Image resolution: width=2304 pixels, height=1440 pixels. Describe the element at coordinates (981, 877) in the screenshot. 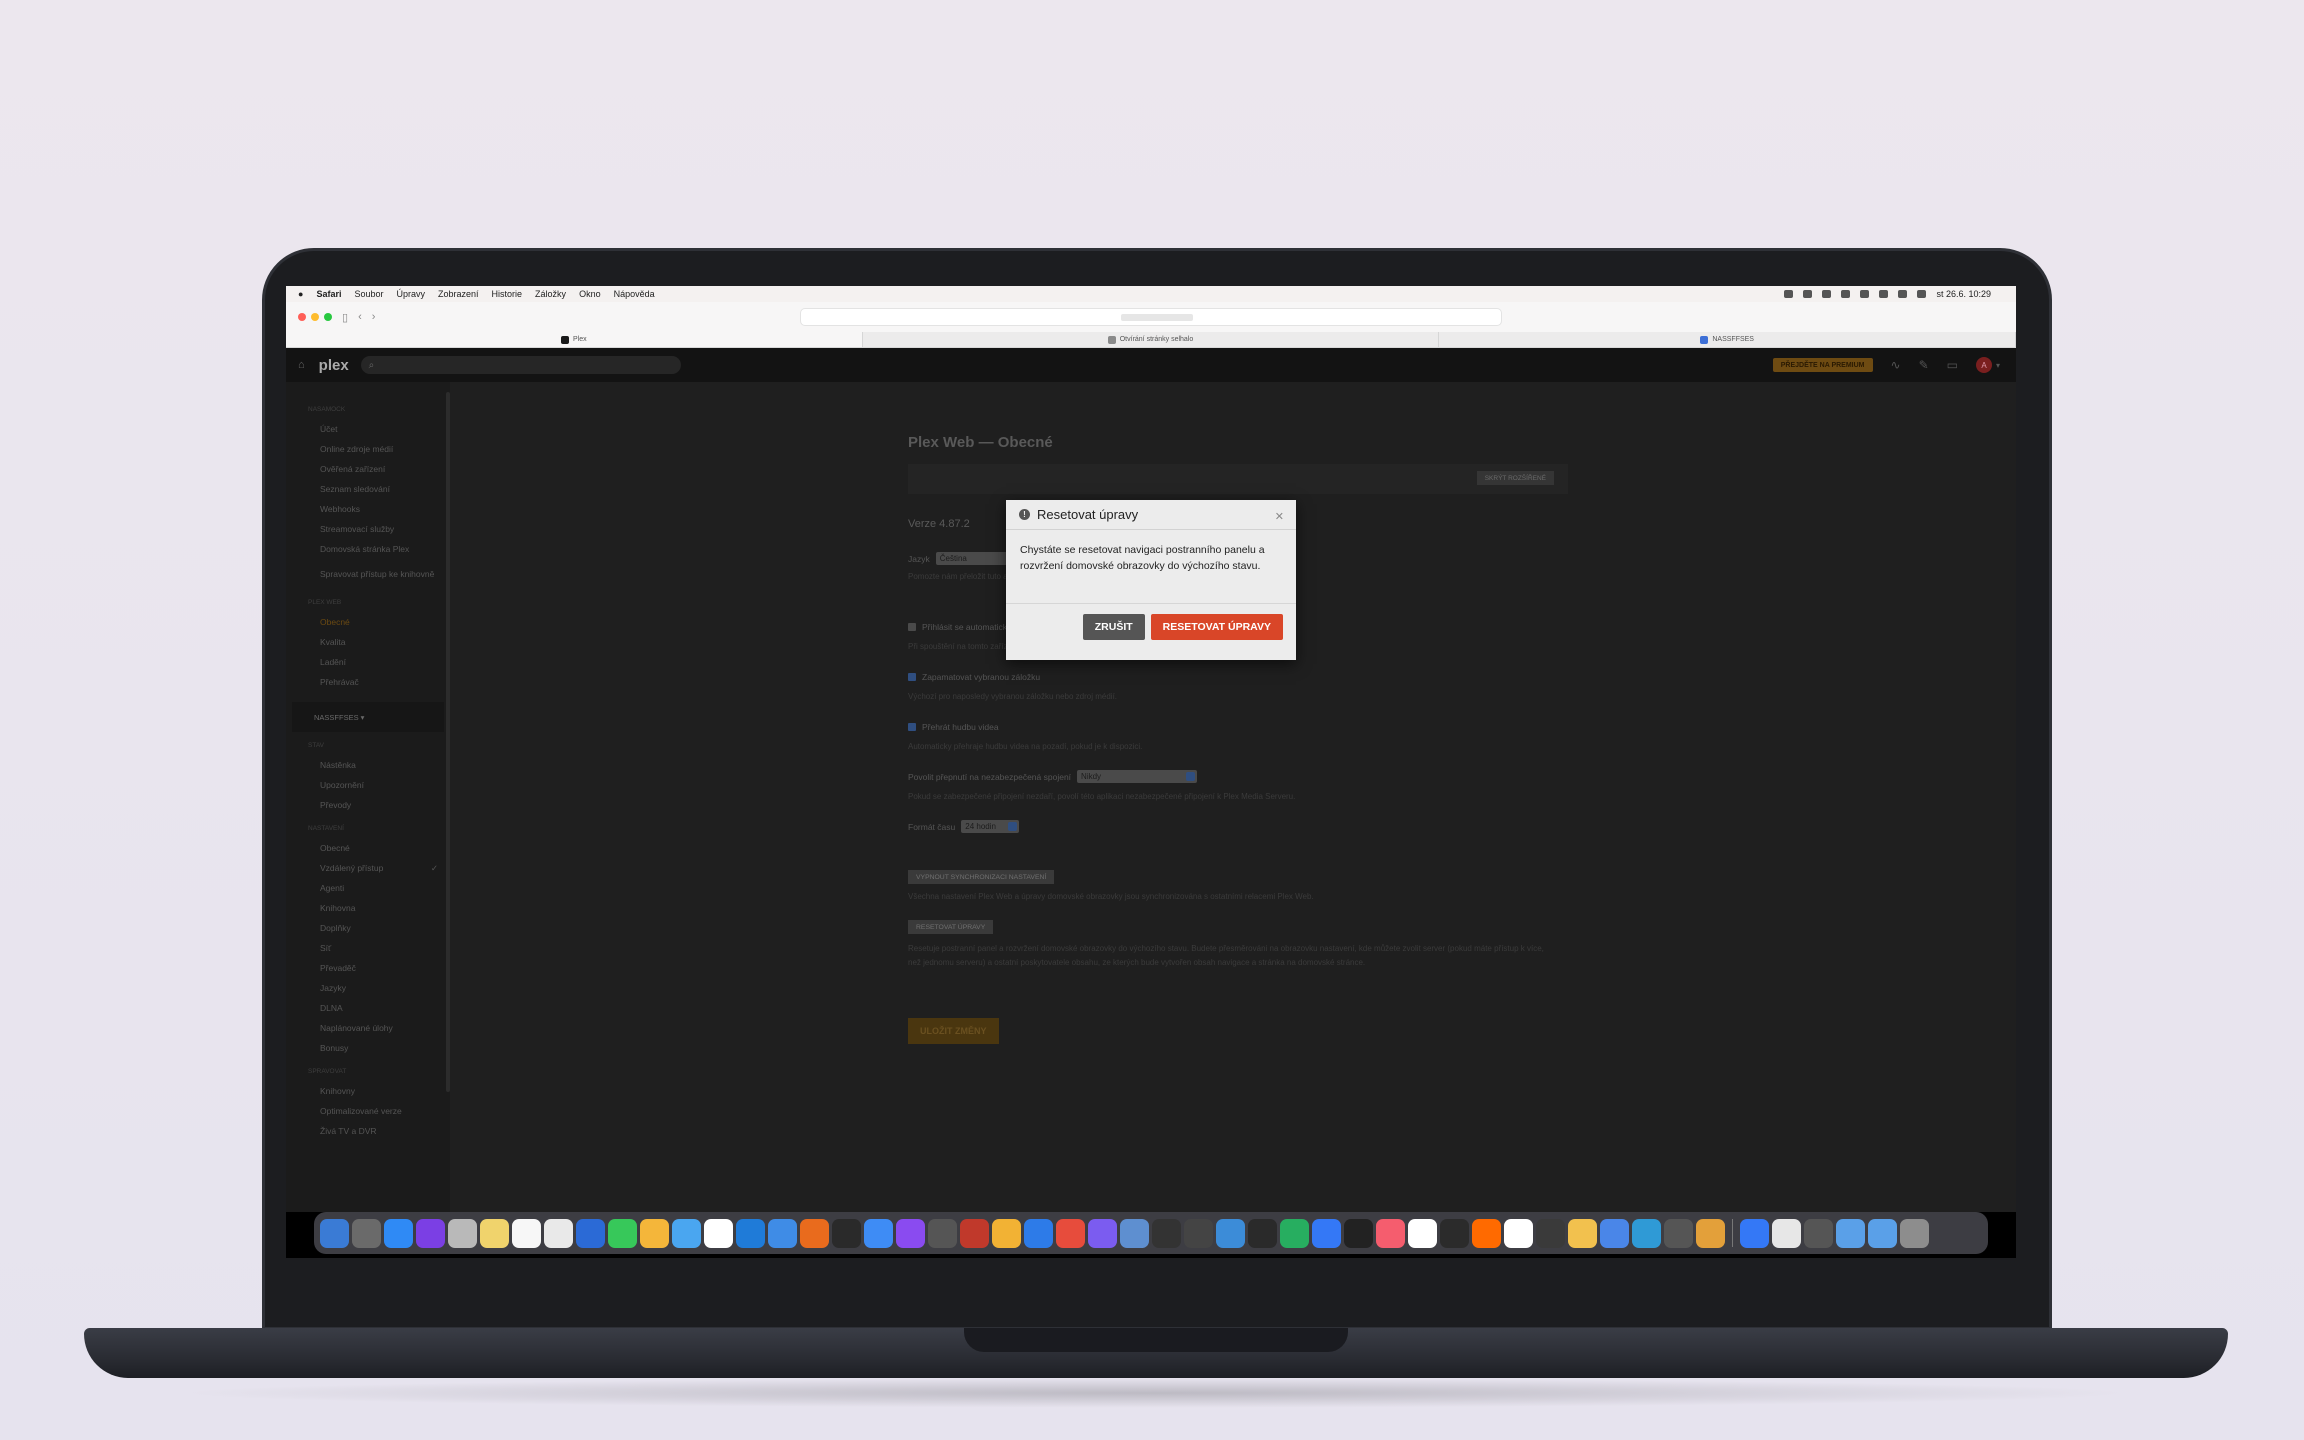

I see `disable-sync-button: VYPNOUT SYNCHRONIZACI NASTAVENÍ` at that location.